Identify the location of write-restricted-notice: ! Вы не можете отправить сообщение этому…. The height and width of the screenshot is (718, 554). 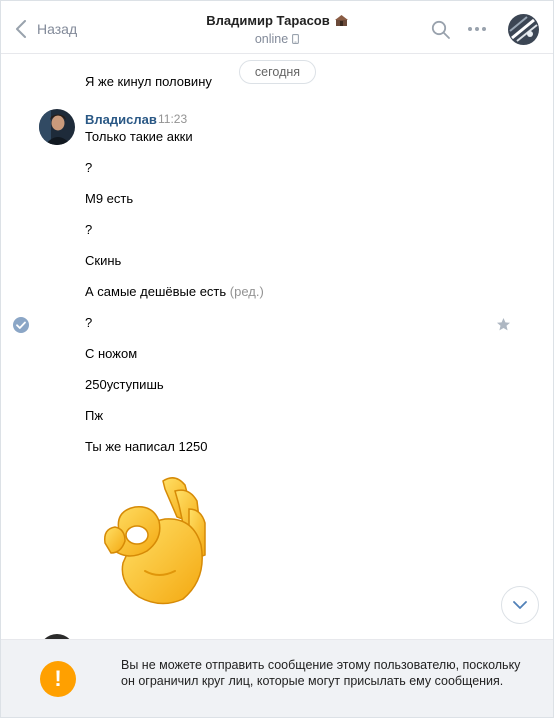
(277, 678).